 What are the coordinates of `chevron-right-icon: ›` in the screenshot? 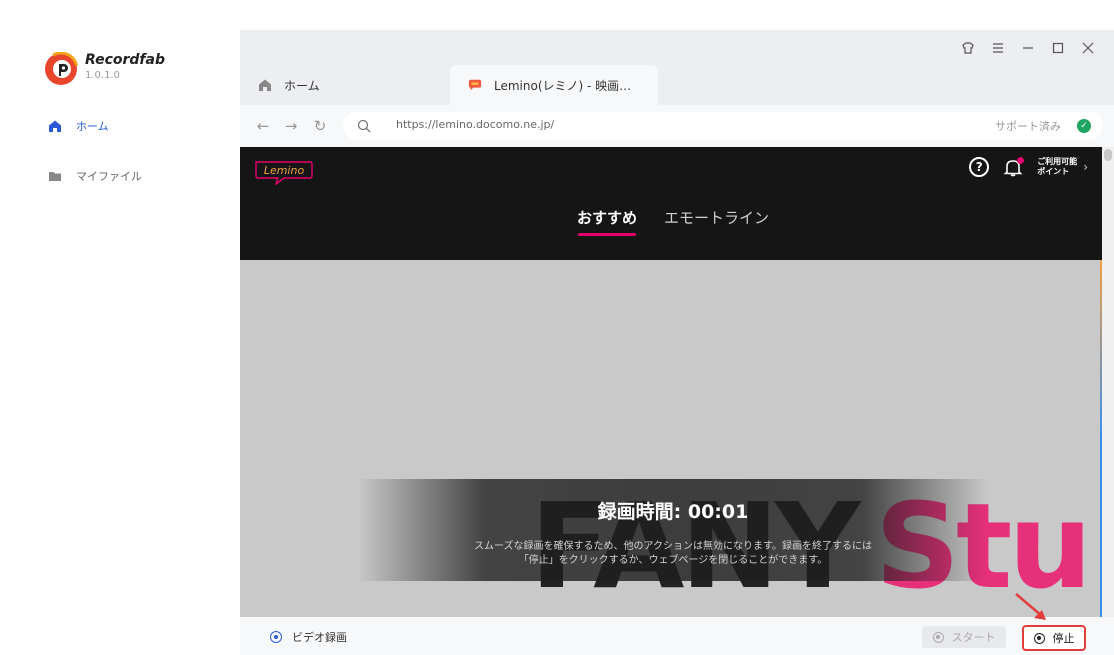 It's located at (1085, 167).